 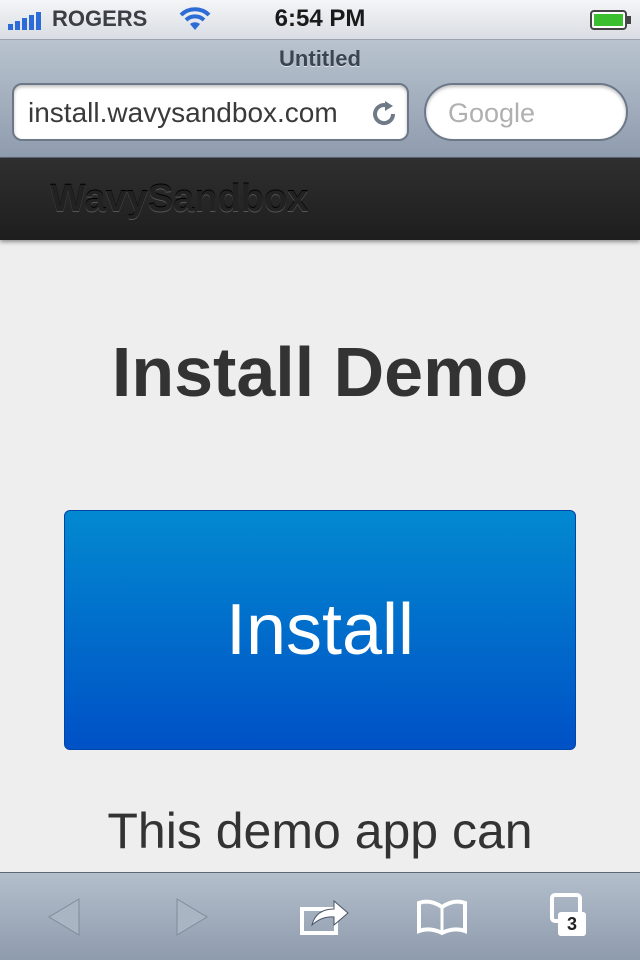 I want to click on search-input: Google, so click(x=526, y=112).